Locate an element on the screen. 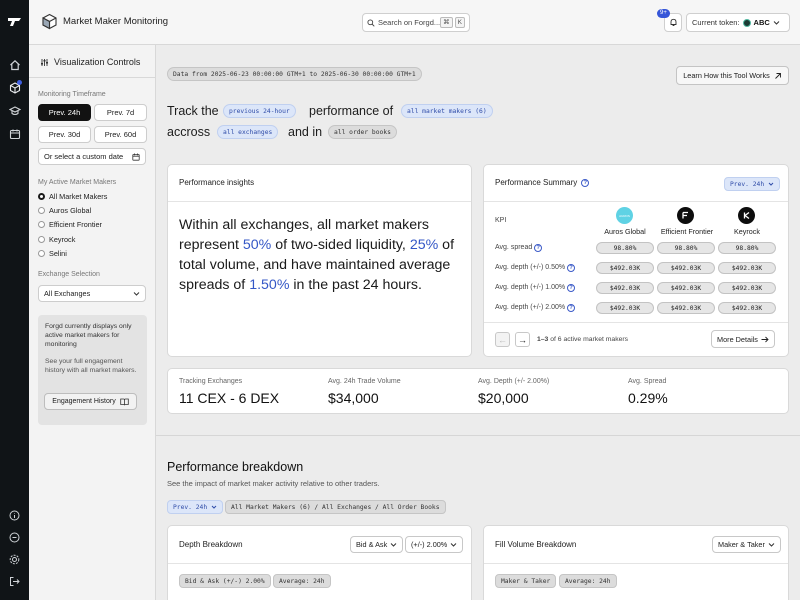  arrow-up-right-icon is located at coordinates (777, 75).